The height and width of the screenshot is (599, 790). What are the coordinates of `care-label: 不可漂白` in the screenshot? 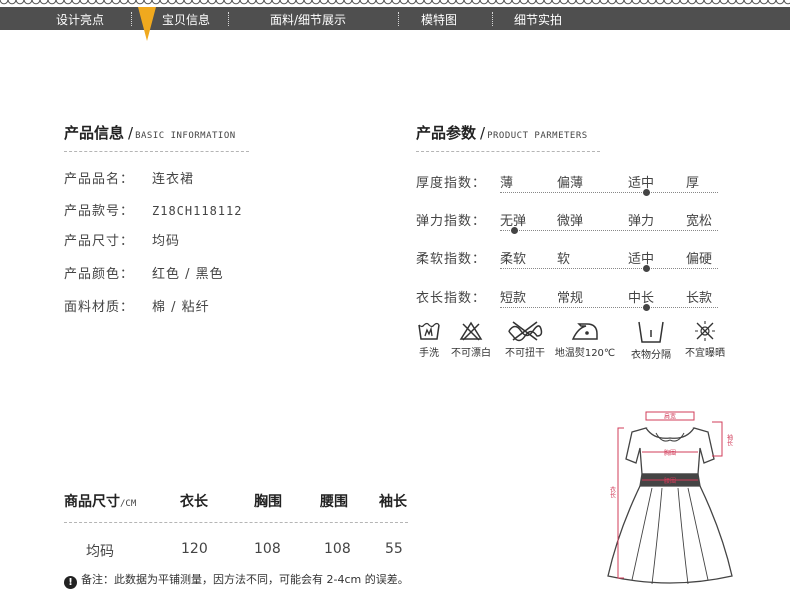 It's located at (471, 353).